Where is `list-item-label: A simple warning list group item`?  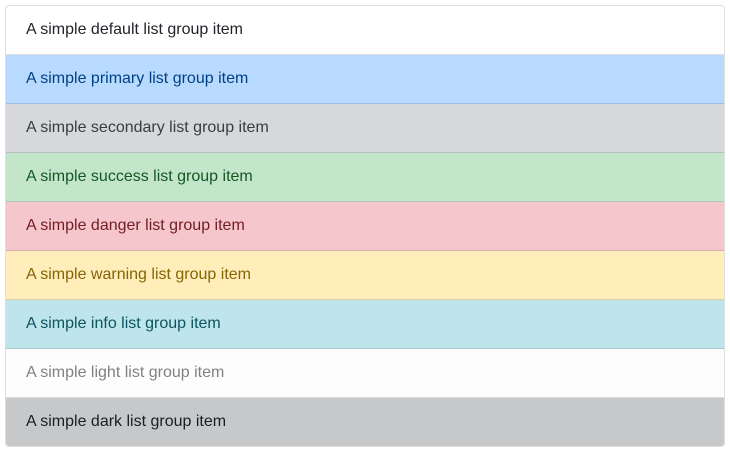
list-item-label: A simple warning list group item is located at coordinates (138, 274).